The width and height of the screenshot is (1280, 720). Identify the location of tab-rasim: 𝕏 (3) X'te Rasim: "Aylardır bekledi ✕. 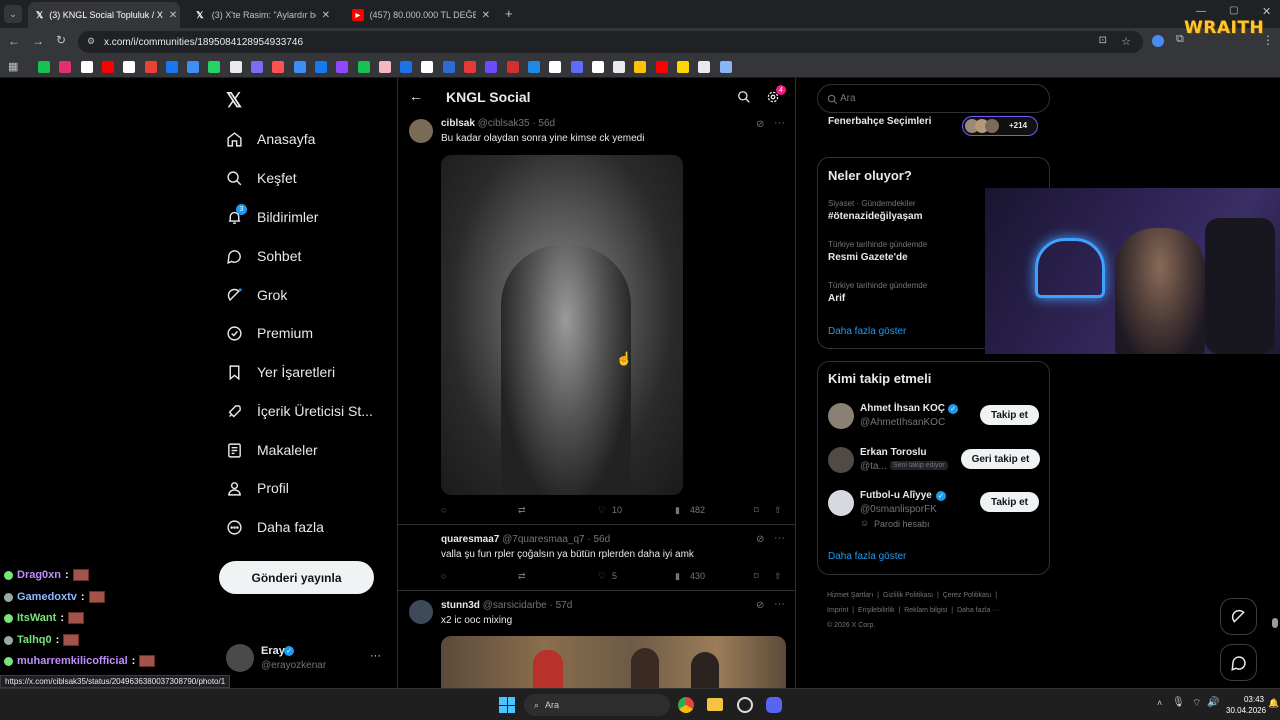
(262, 15).